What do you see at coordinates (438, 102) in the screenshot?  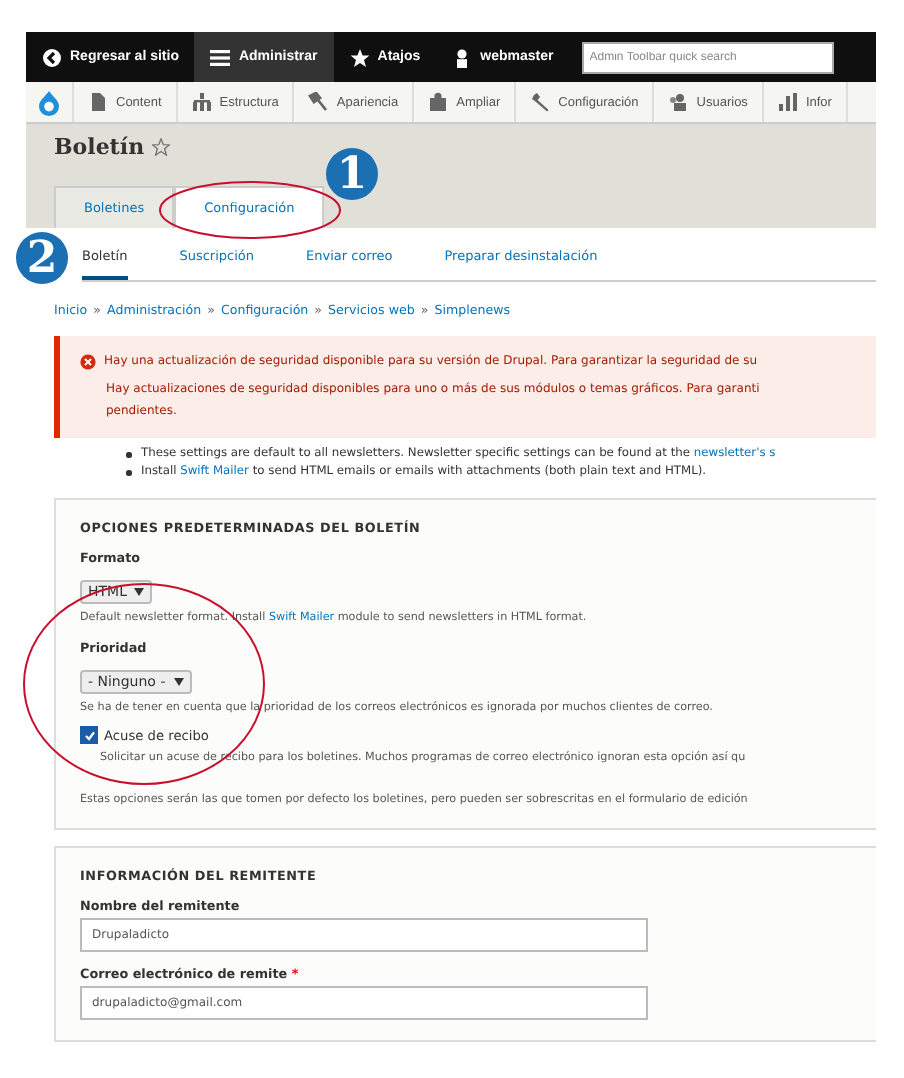 I see `puzzle-icon` at bounding box center [438, 102].